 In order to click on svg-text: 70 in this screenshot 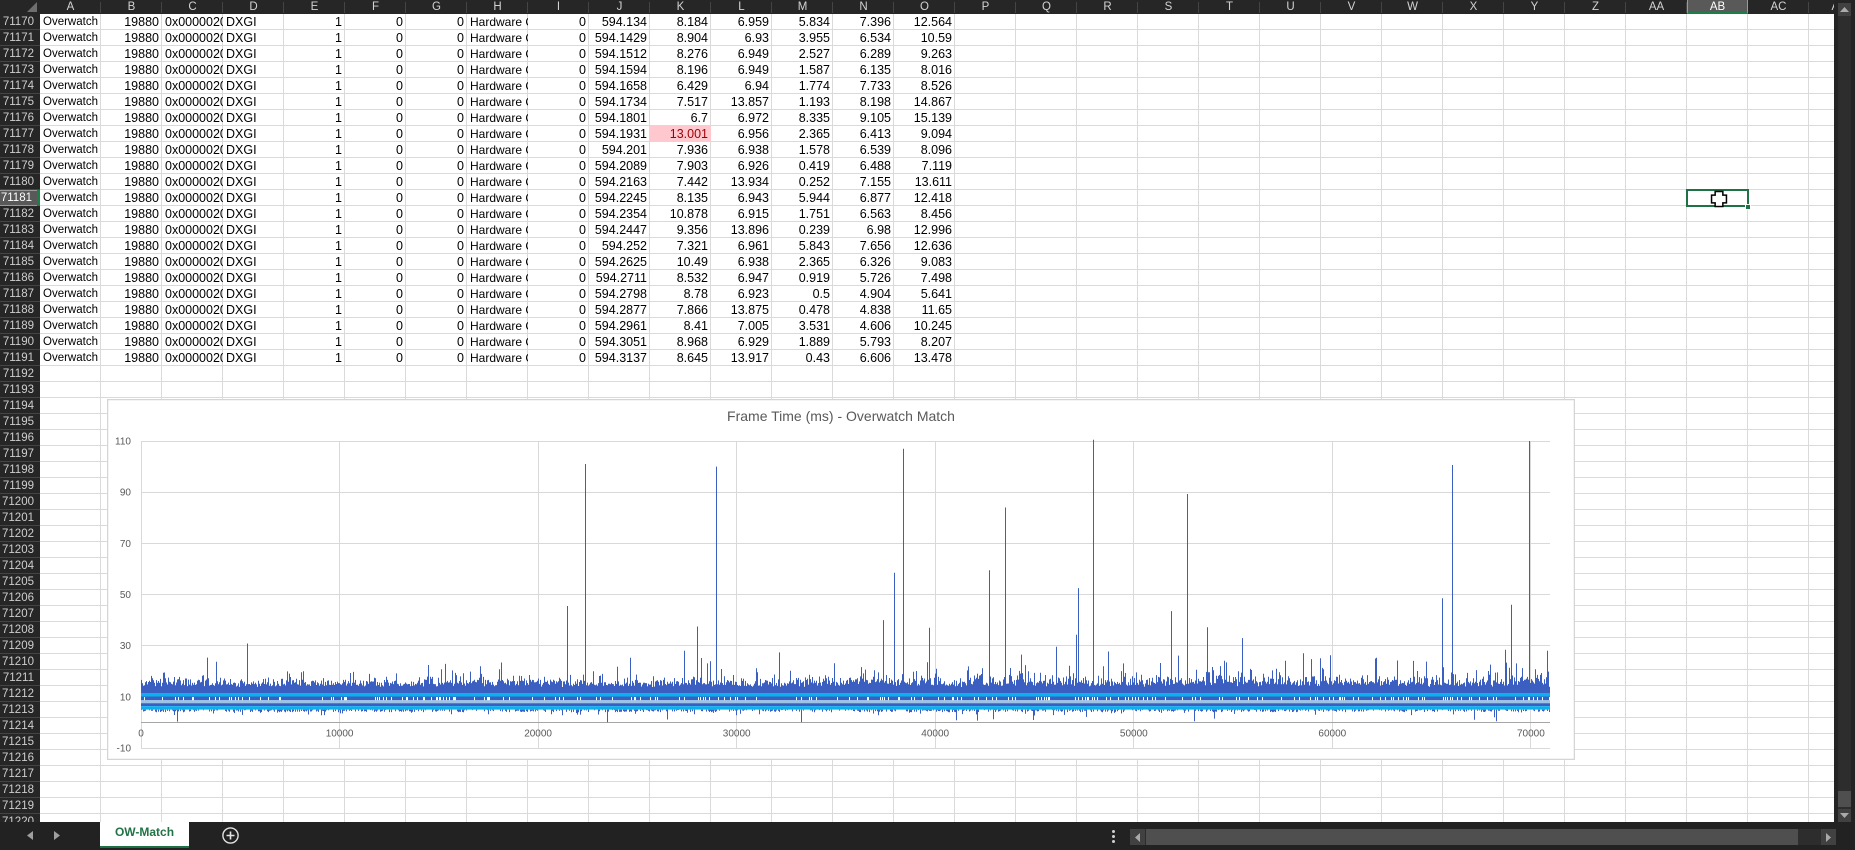, I will do `click(126, 544)`.